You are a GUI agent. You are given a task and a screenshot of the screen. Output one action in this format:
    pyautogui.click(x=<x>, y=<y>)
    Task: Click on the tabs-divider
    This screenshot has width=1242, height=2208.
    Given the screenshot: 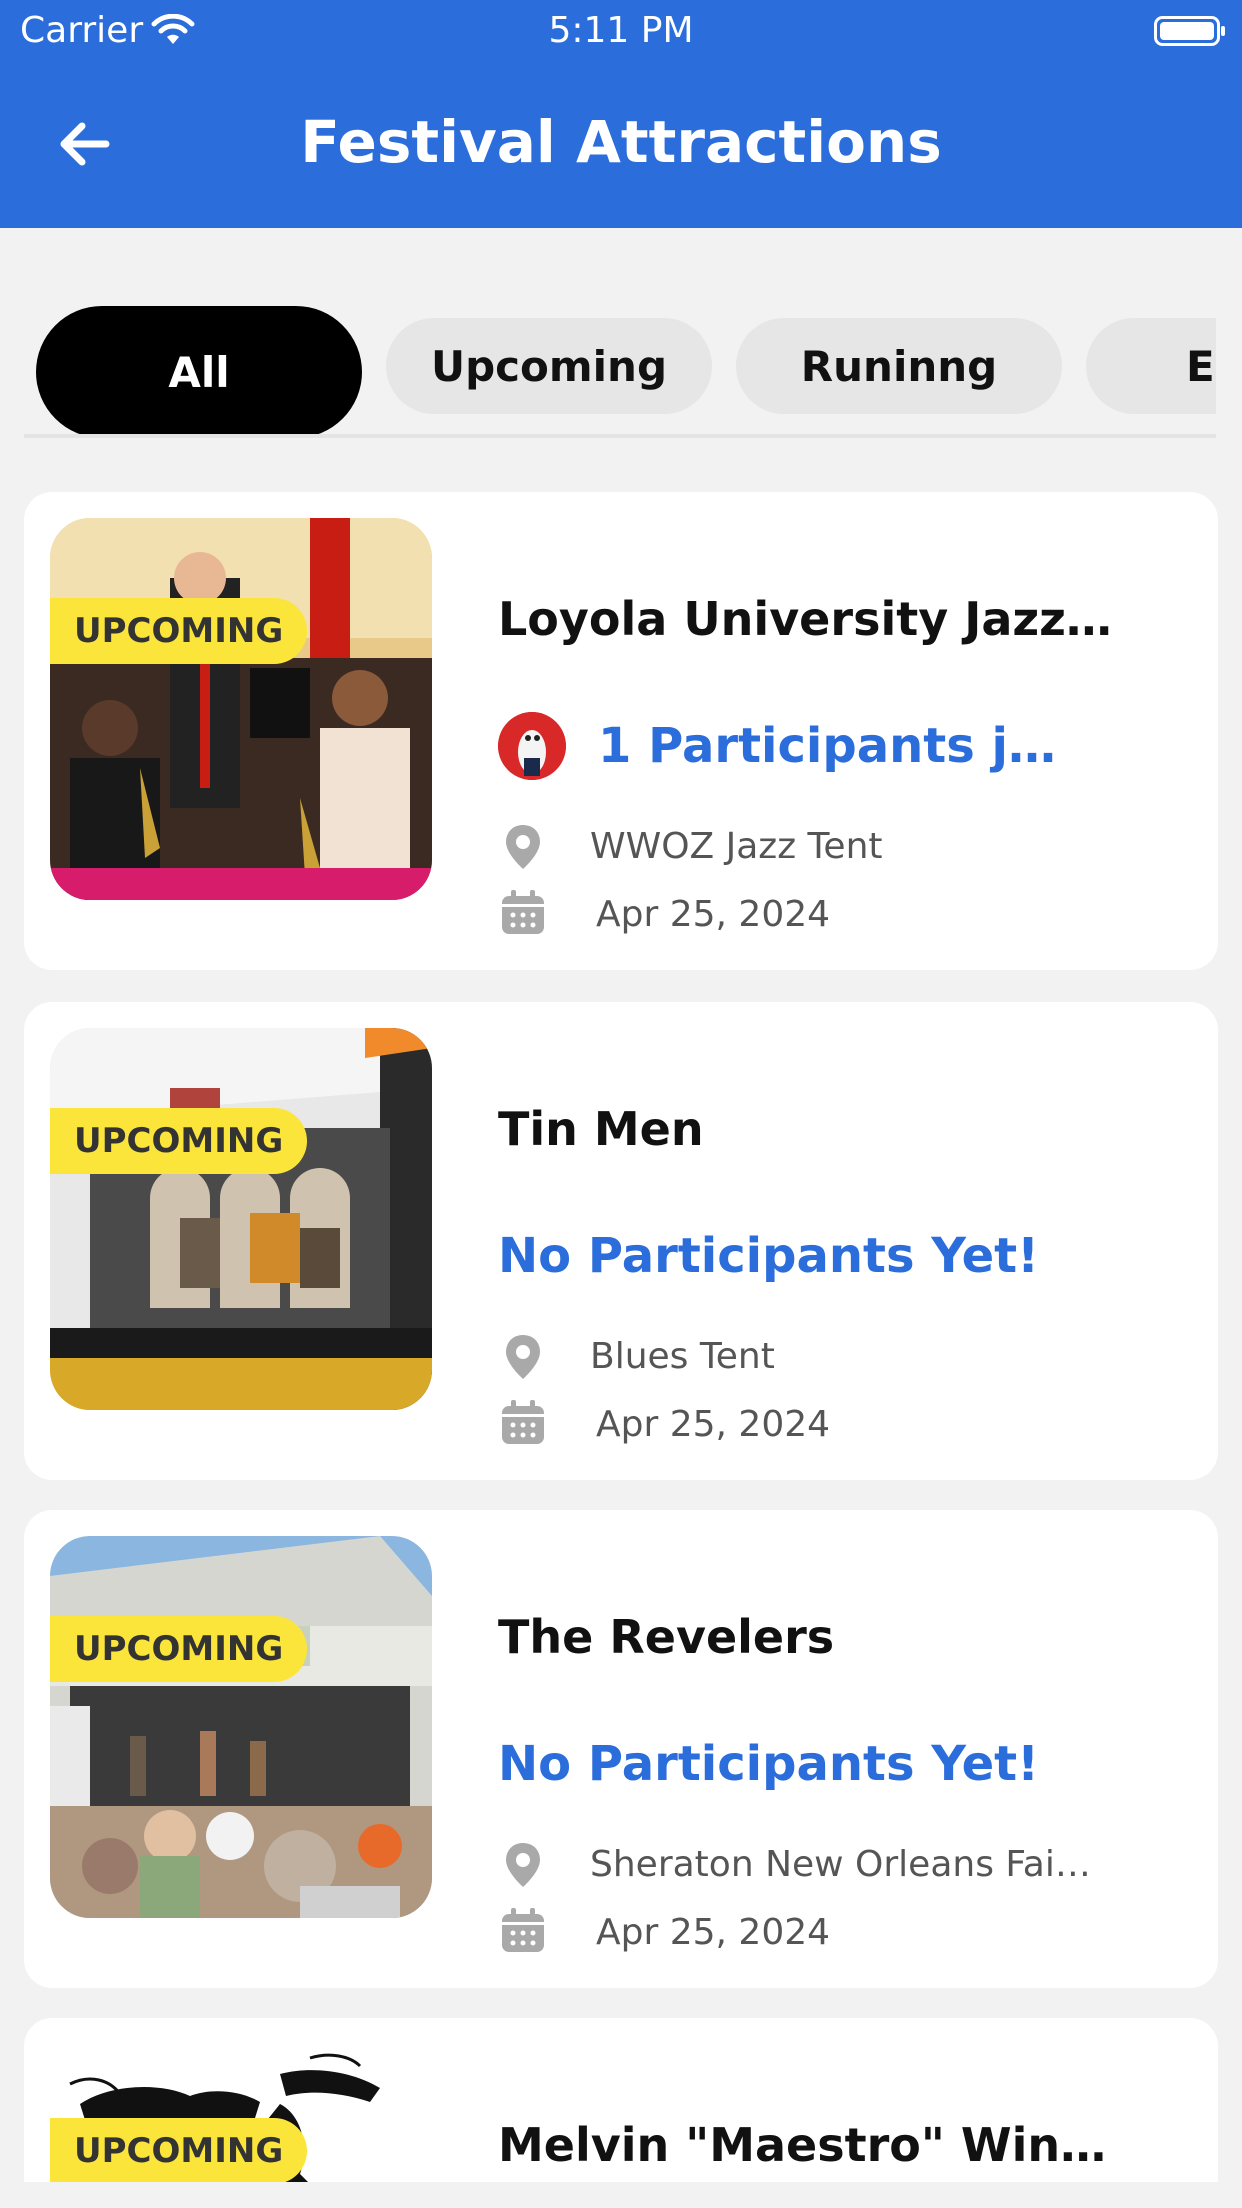 What is the action you would take?
    pyautogui.click(x=620, y=436)
    